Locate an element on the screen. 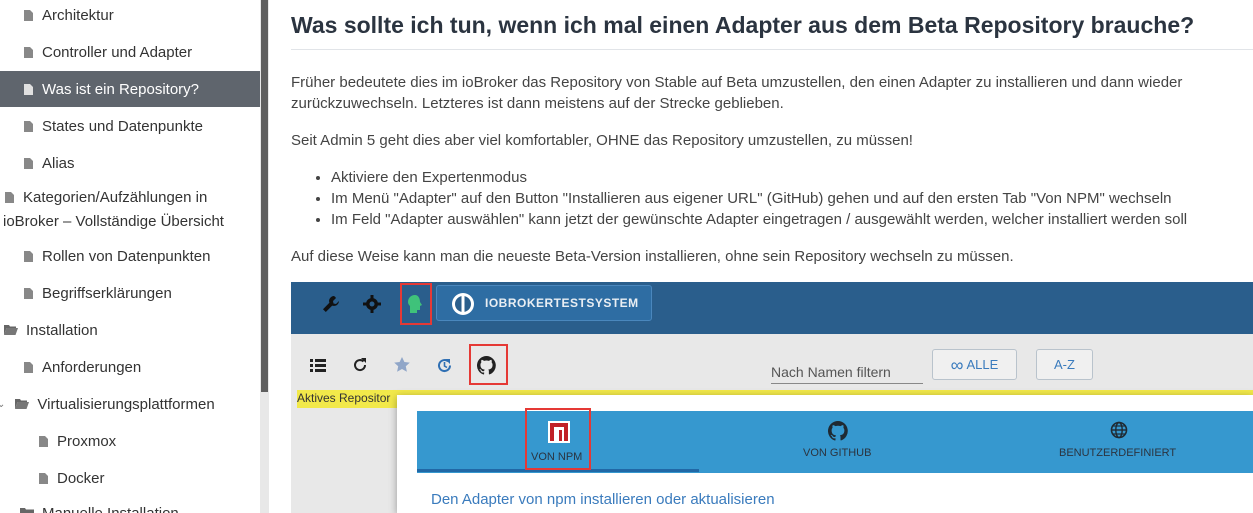 The image size is (1253, 513). sidebar-item-label: Controller und Adapter is located at coordinates (117, 52).